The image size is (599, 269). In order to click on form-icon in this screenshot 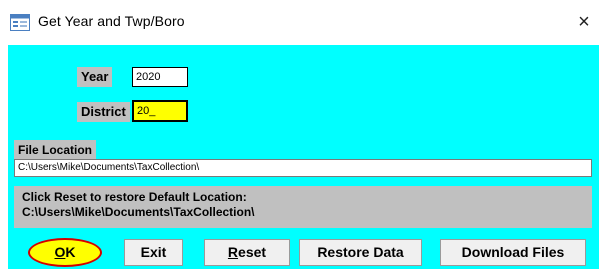, I will do `click(20, 22)`.